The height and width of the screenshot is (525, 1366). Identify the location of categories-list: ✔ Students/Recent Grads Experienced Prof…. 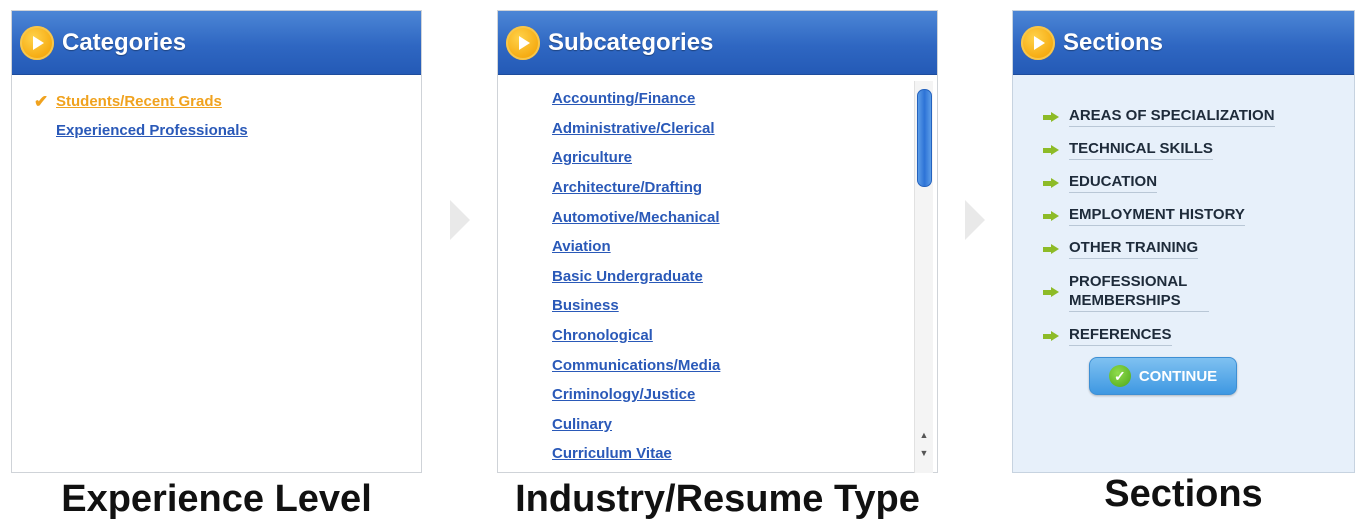
(216, 110).